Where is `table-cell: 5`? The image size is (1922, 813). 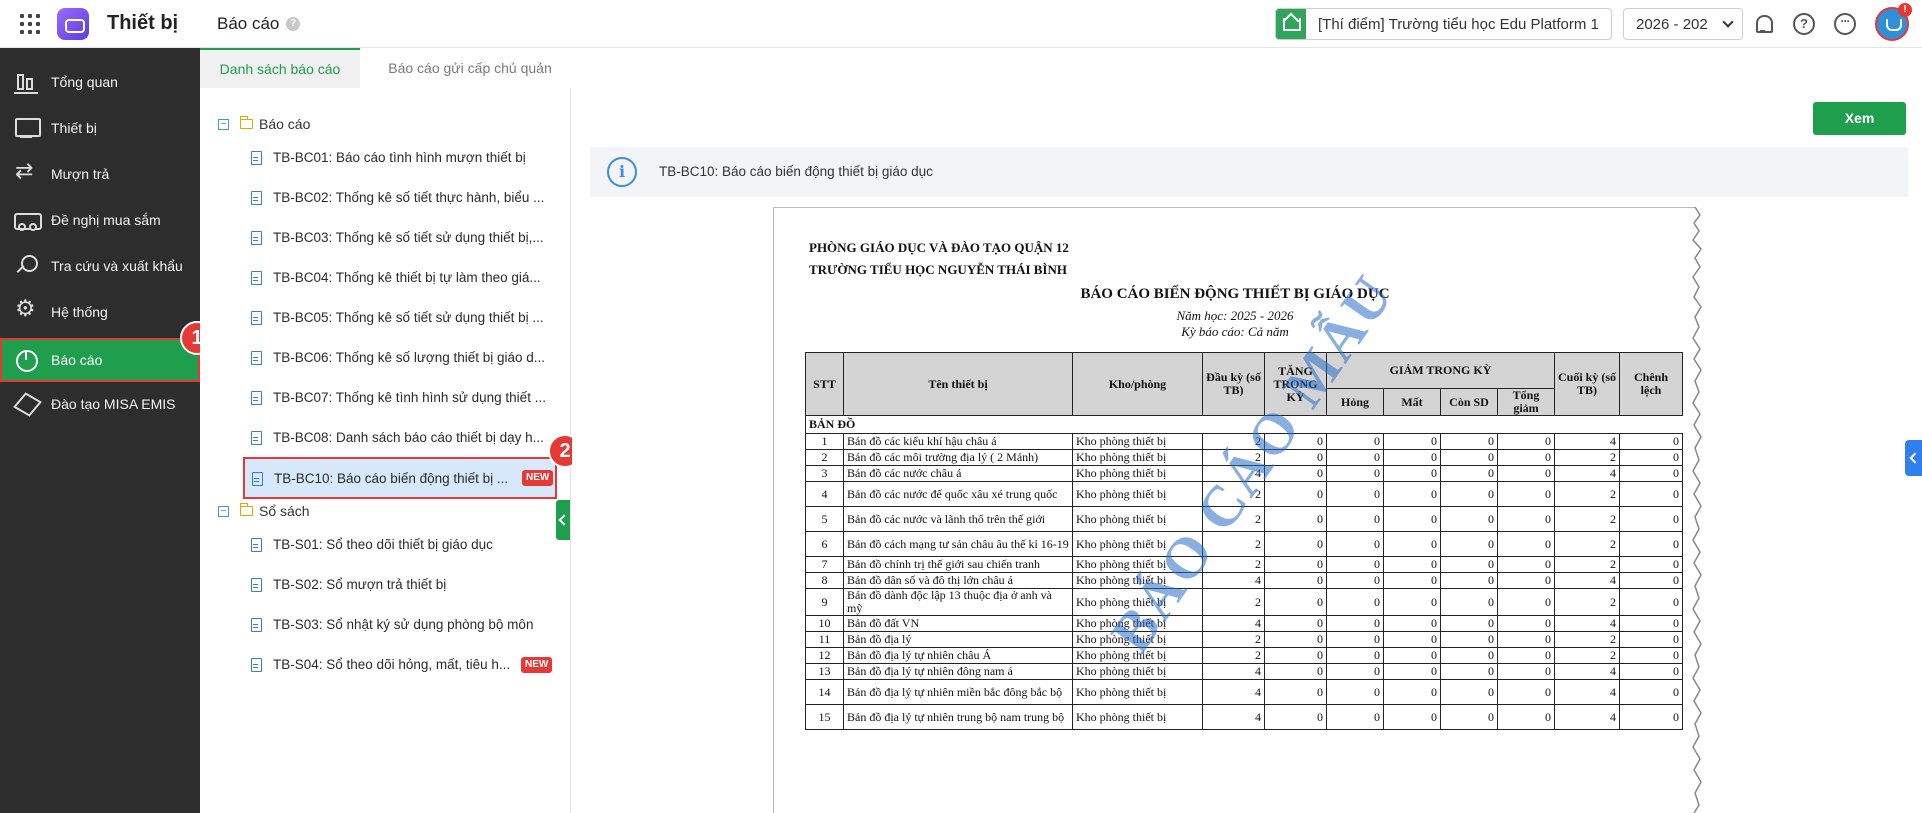
table-cell: 5 is located at coordinates (824, 519).